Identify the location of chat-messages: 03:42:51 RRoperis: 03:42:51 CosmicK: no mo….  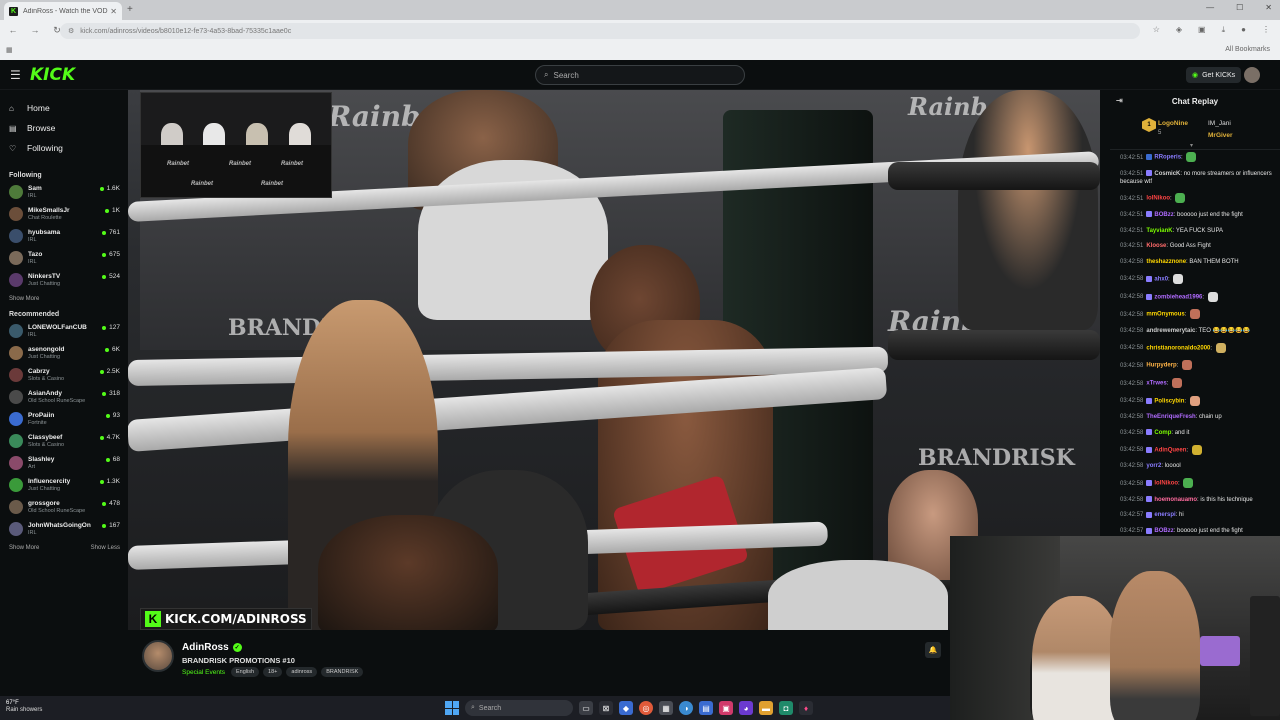
(1195, 342).